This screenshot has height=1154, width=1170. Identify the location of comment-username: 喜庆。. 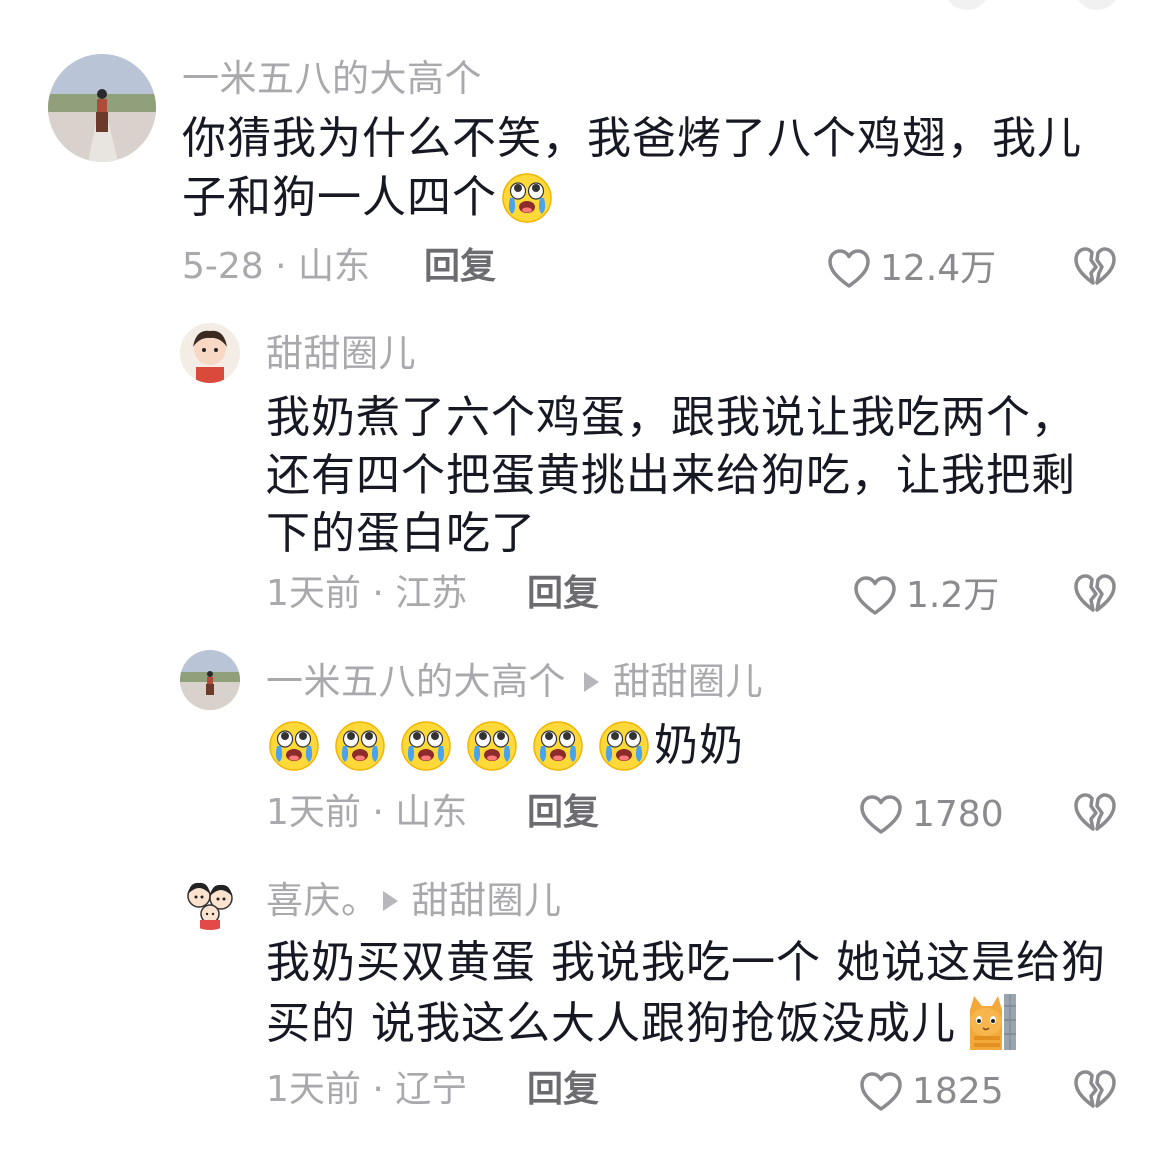
(322, 900).